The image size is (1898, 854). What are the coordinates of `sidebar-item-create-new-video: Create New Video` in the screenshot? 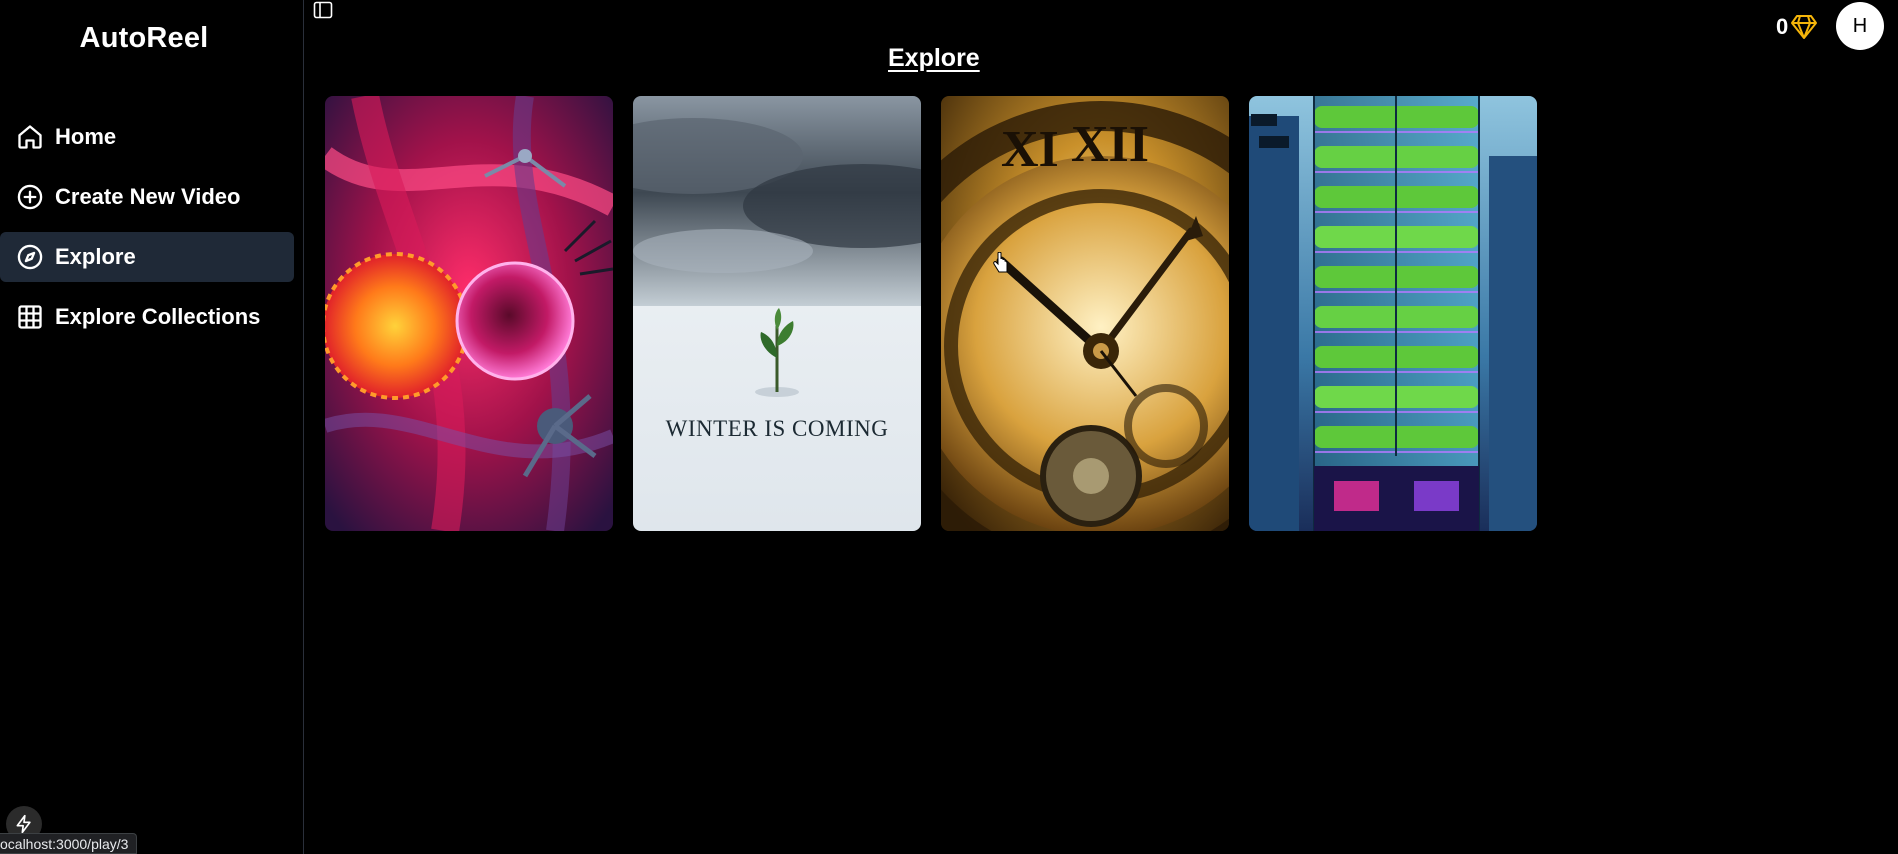 It's located at (147, 197).